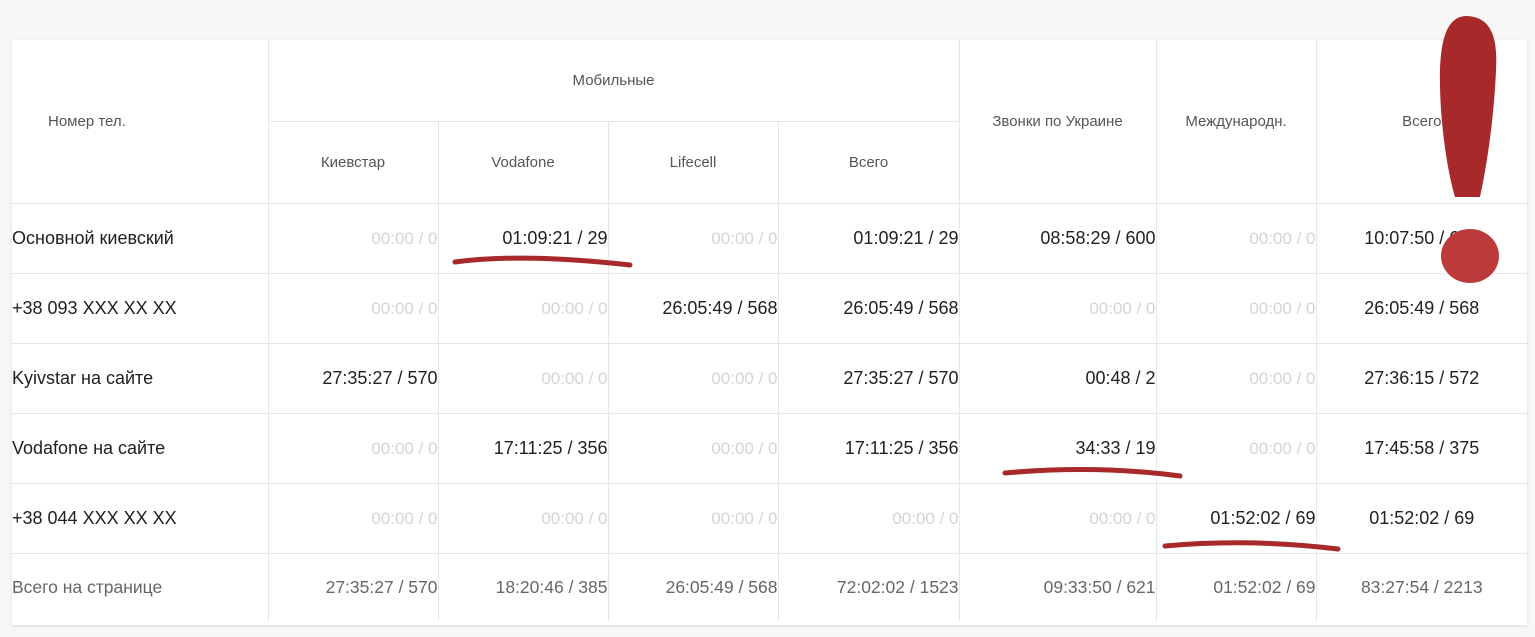  I want to click on vodafone-total-cell: 18:20:46 / 385, so click(523, 587).